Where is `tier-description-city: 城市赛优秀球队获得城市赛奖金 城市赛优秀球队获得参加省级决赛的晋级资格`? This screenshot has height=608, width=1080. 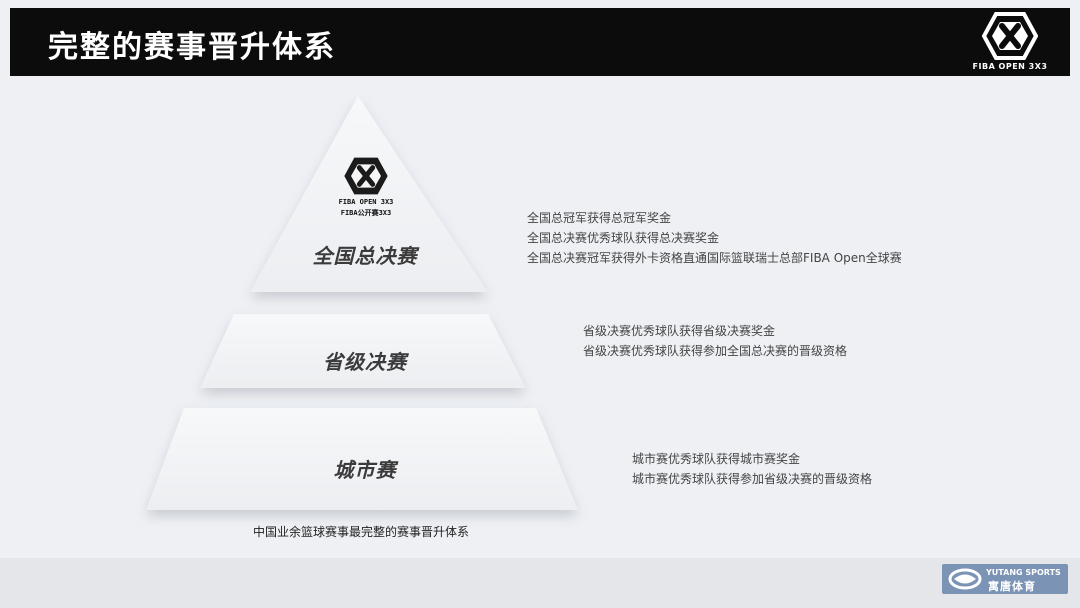
tier-description-city: 城市赛优秀球队获得城市赛奖金 城市赛优秀球队获得参加省级决赛的晋级资格 is located at coordinates (752, 469).